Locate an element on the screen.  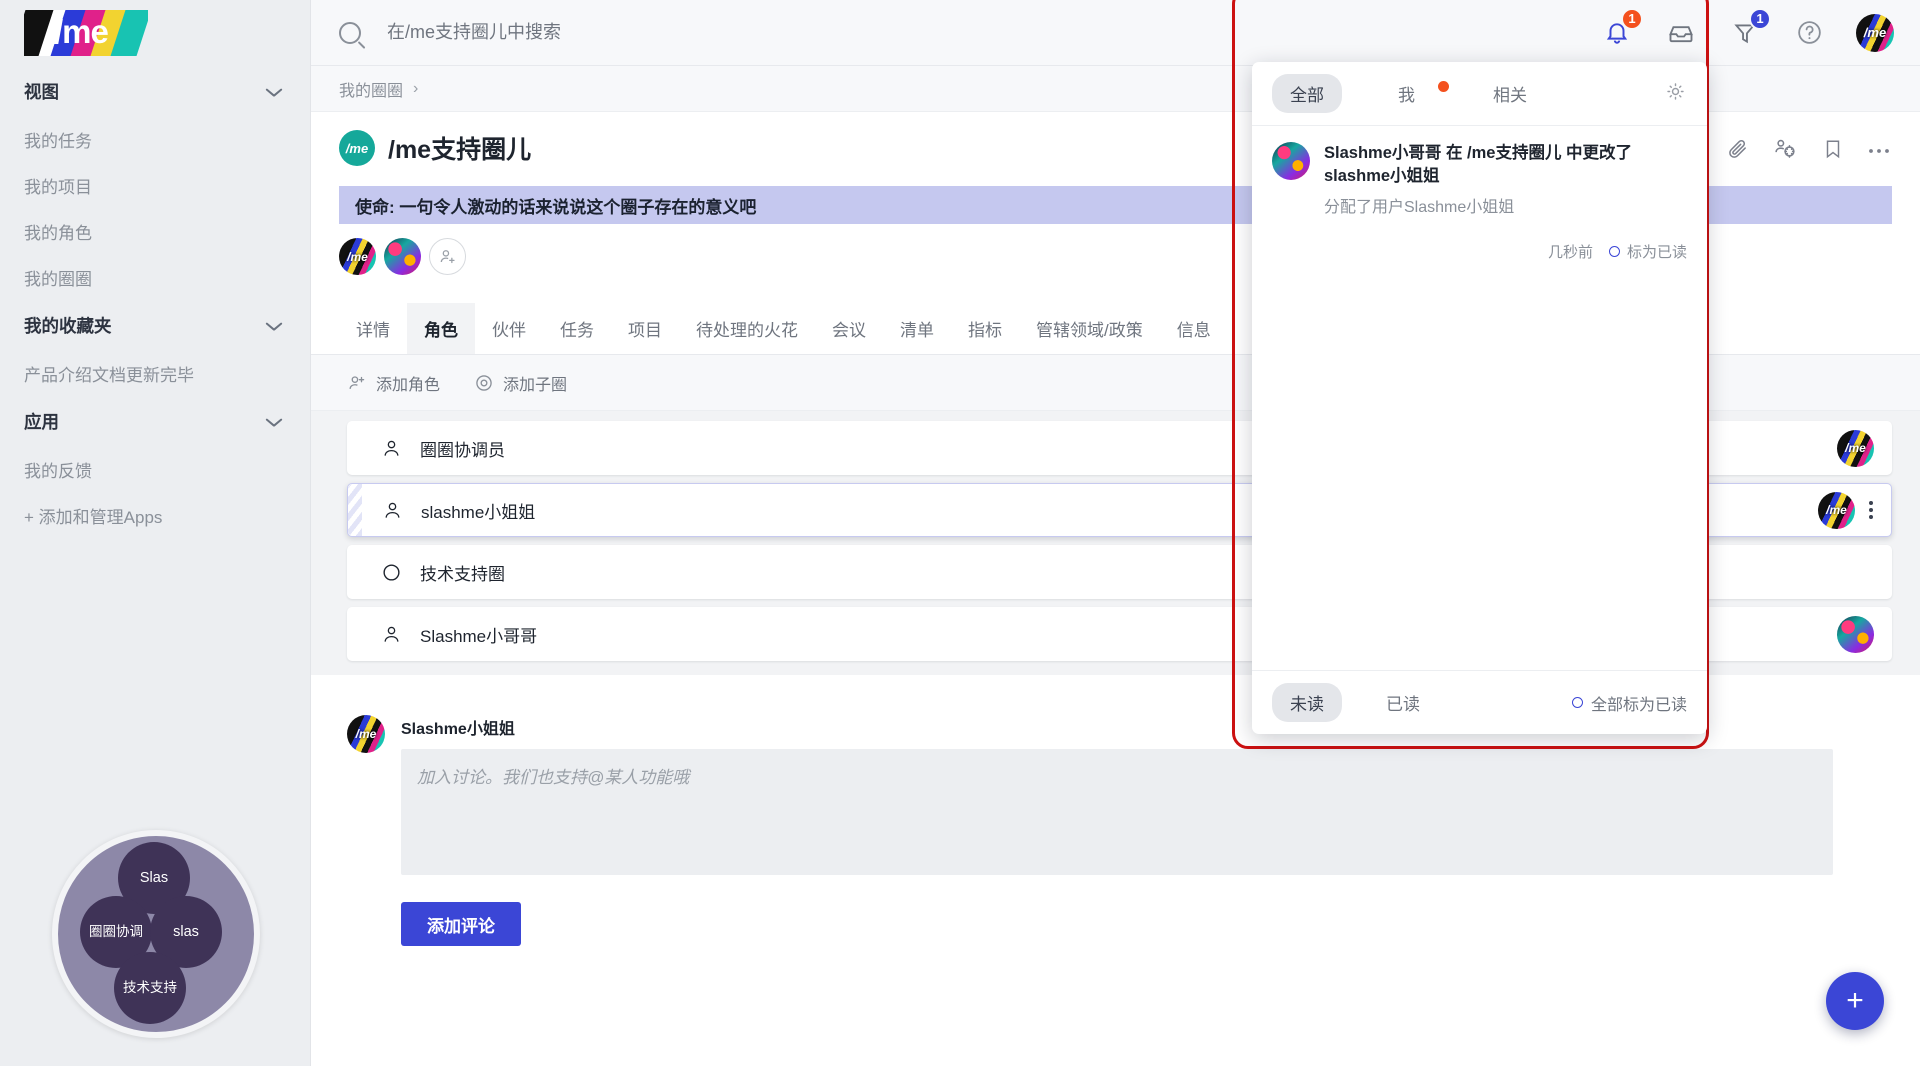
filter-read-button: 已读 is located at coordinates (1403, 702).